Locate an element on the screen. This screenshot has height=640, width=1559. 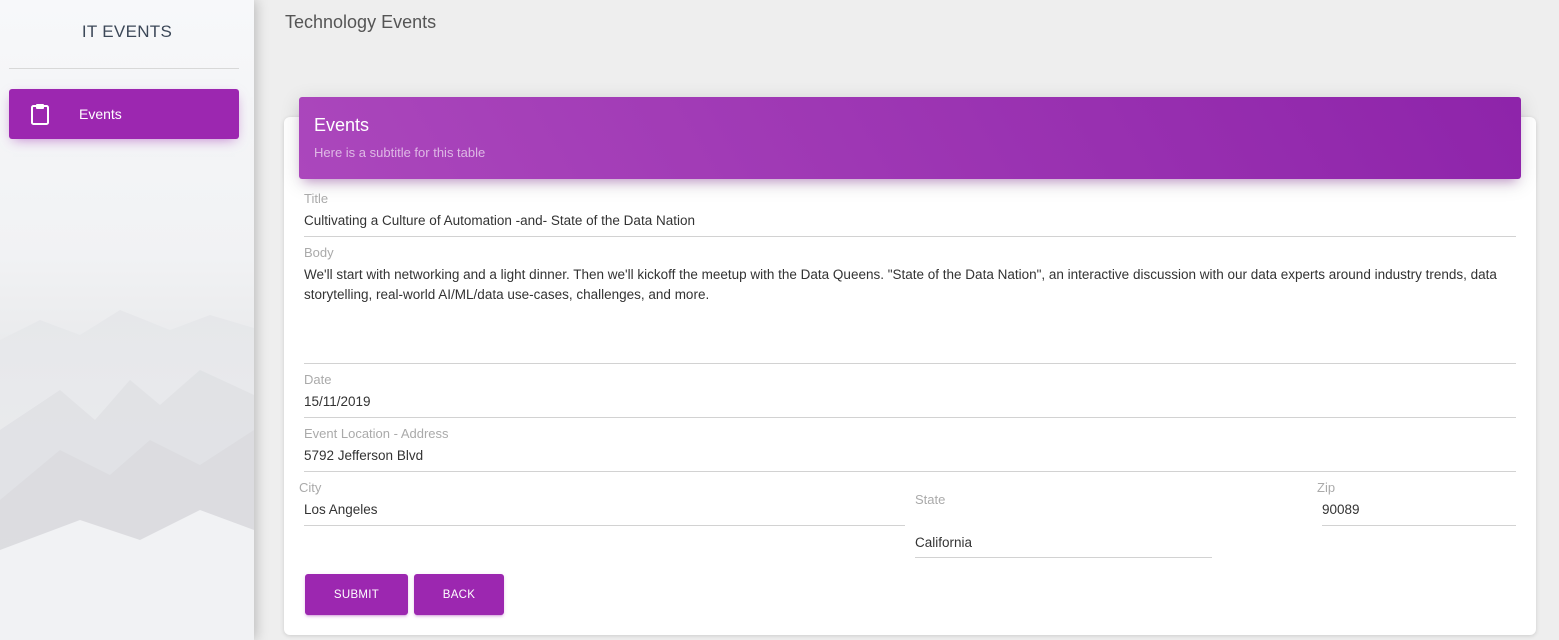
card-title: Events is located at coordinates (342, 125).